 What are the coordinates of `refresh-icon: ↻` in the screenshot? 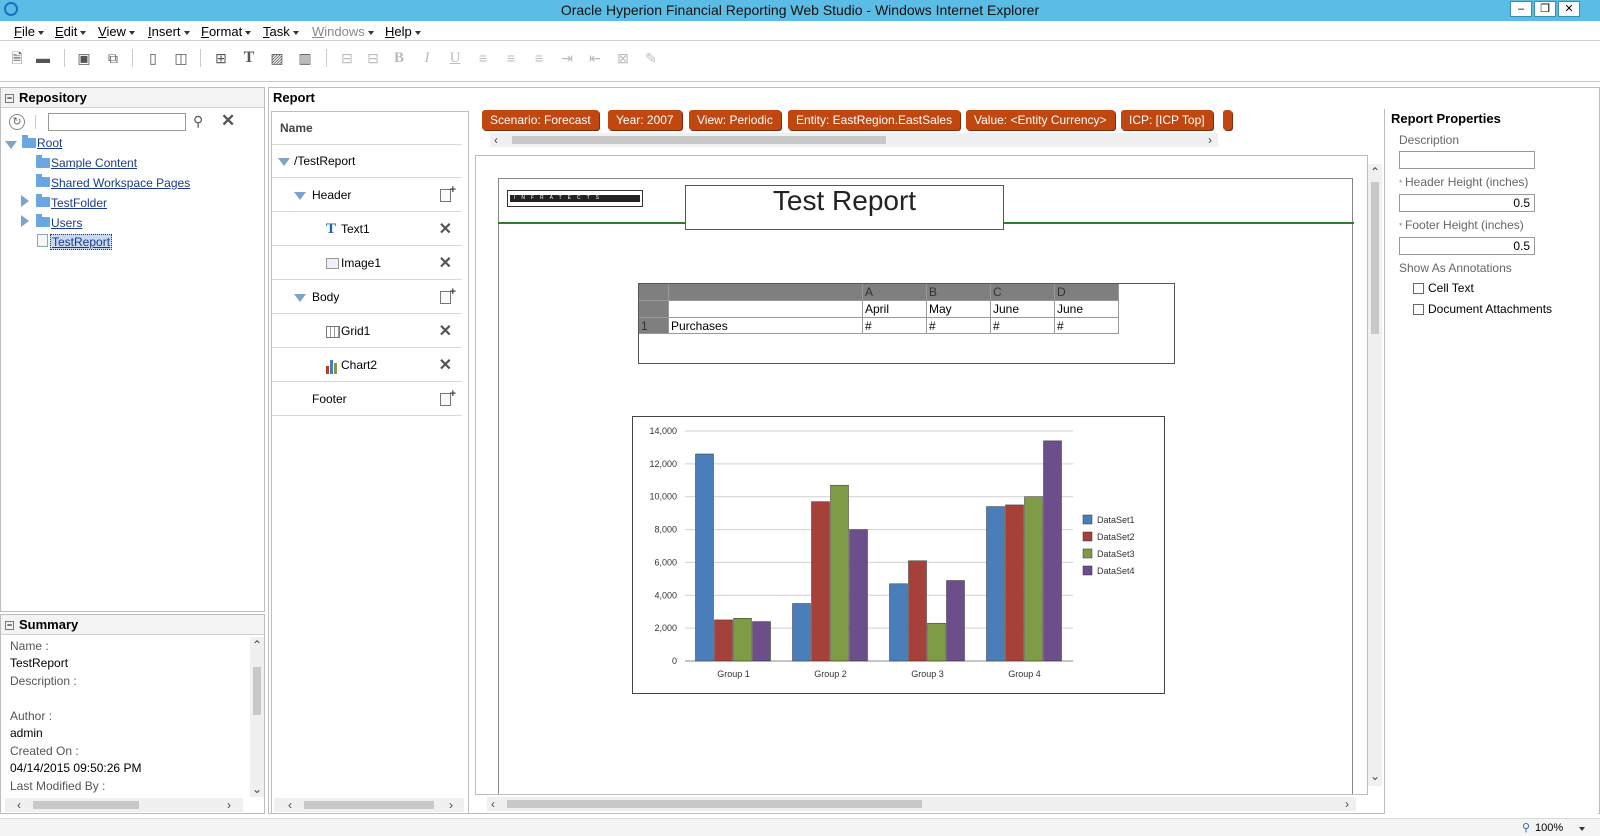 It's located at (17, 122).